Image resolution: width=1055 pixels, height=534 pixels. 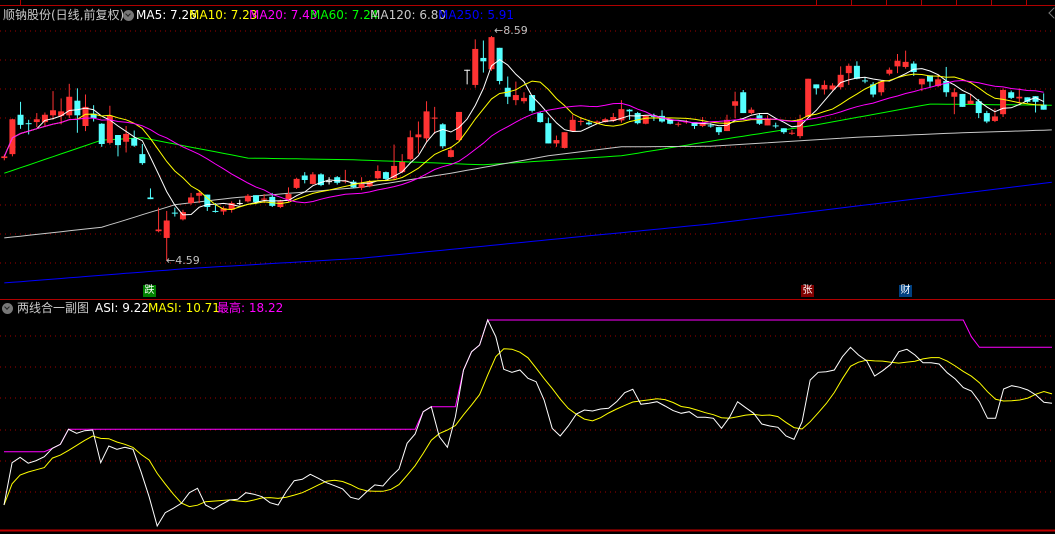 I want to click on max-label: 最高: 18.22, so click(x=250, y=308).